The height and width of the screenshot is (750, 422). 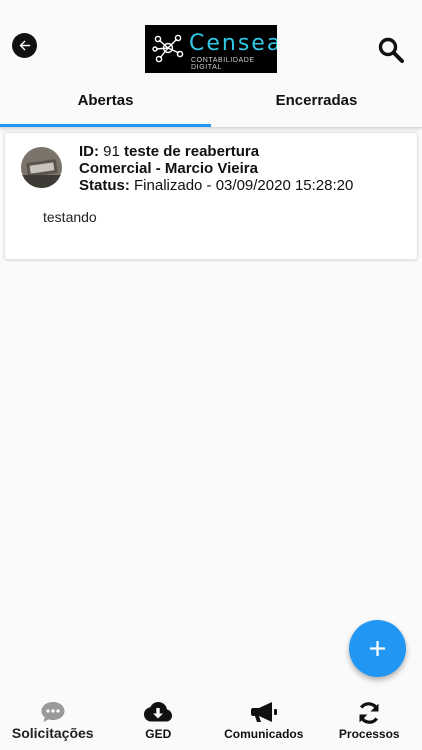 I want to click on nav-comunicados: Comunicados, so click(x=264, y=722).